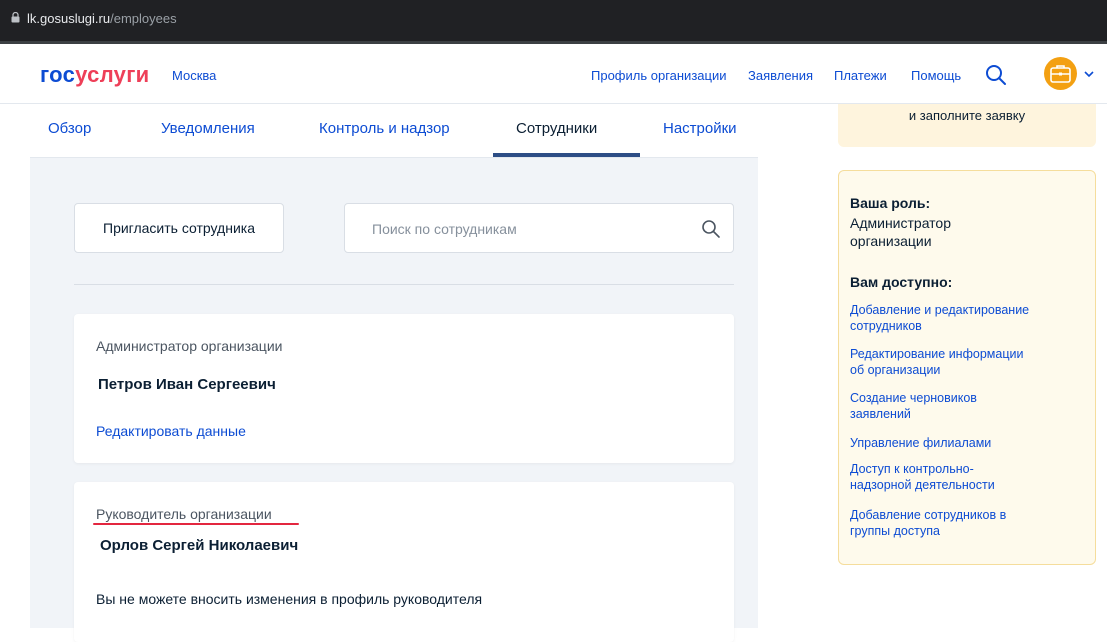 The image size is (1107, 642). What do you see at coordinates (658, 75) in the screenshot?
I see `nav-org-profile: Профиль организации` at bounding box center [658, 75].